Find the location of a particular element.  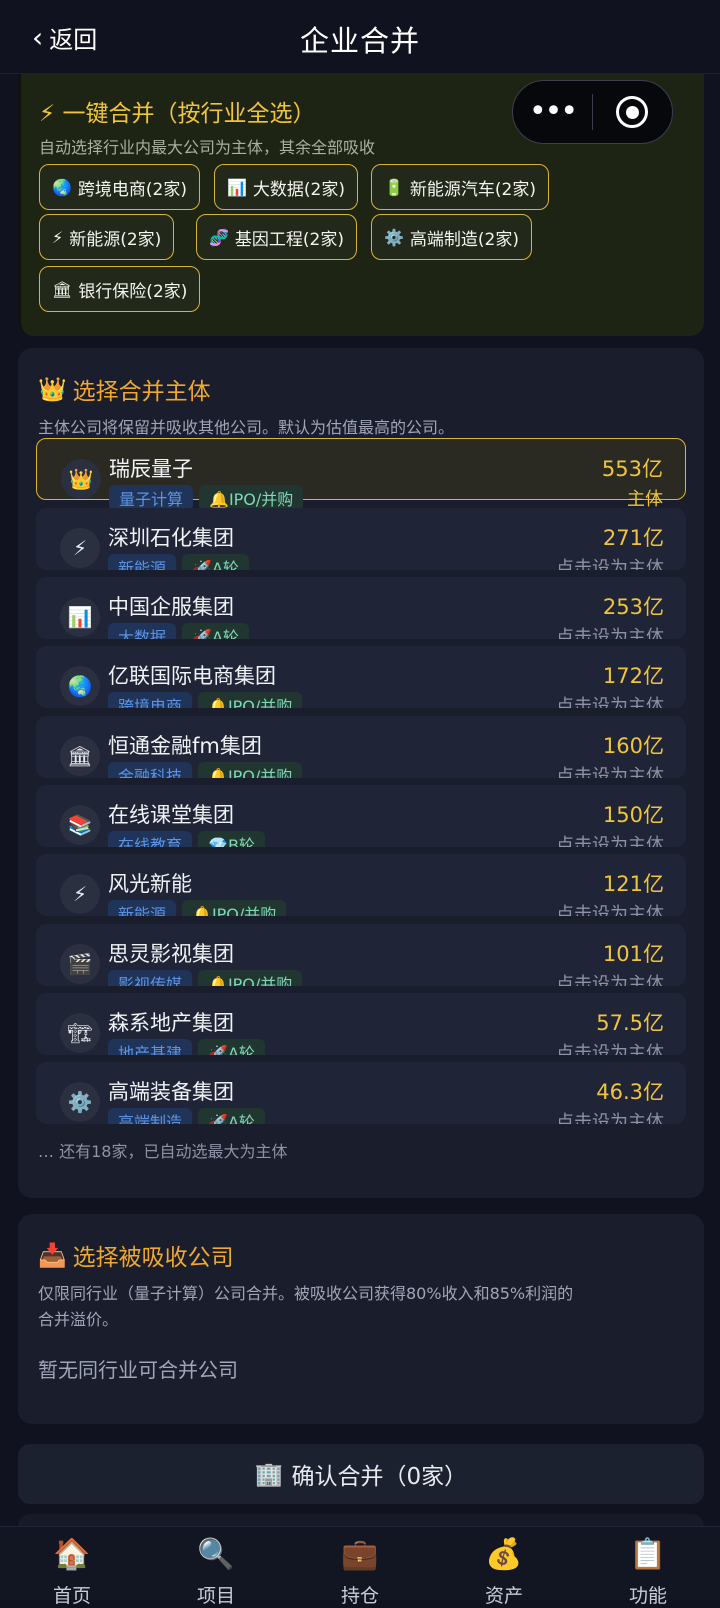

bank-icon: 🏛 is located at coordinates (80, 756).